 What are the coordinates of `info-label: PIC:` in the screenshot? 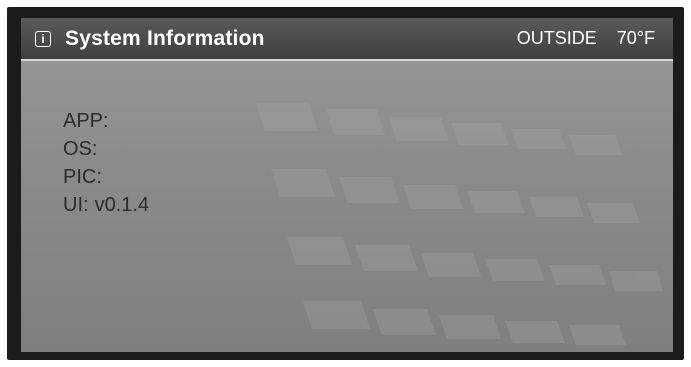 It's located at (82, 177).